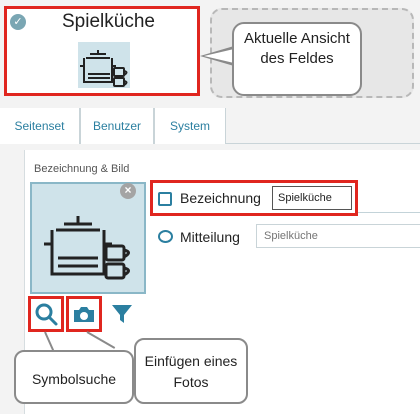 This screenshot has height=414, width=420. Describe the element at coordinates (389, 212) in the screenshot. I see `name-field-underline` at that location.